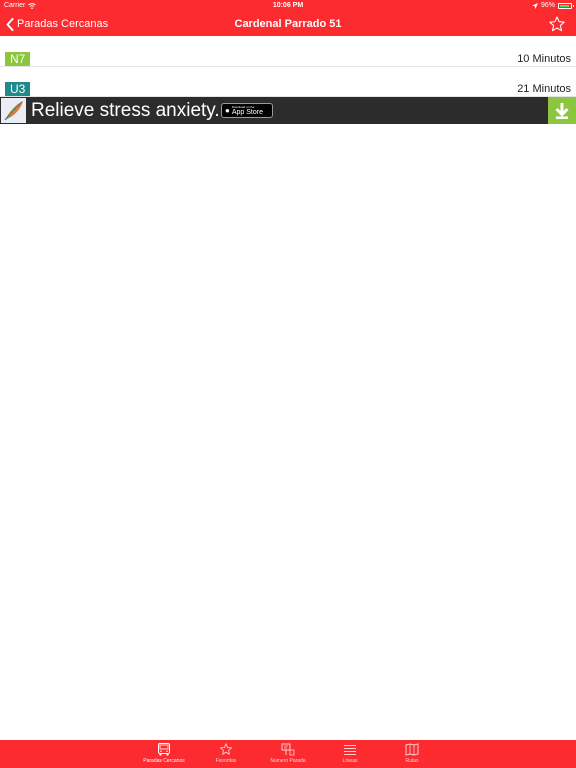  Describe the element at coordinates (288, 761) in the screenshot. I see `tab-label: Número Parada` at that location.